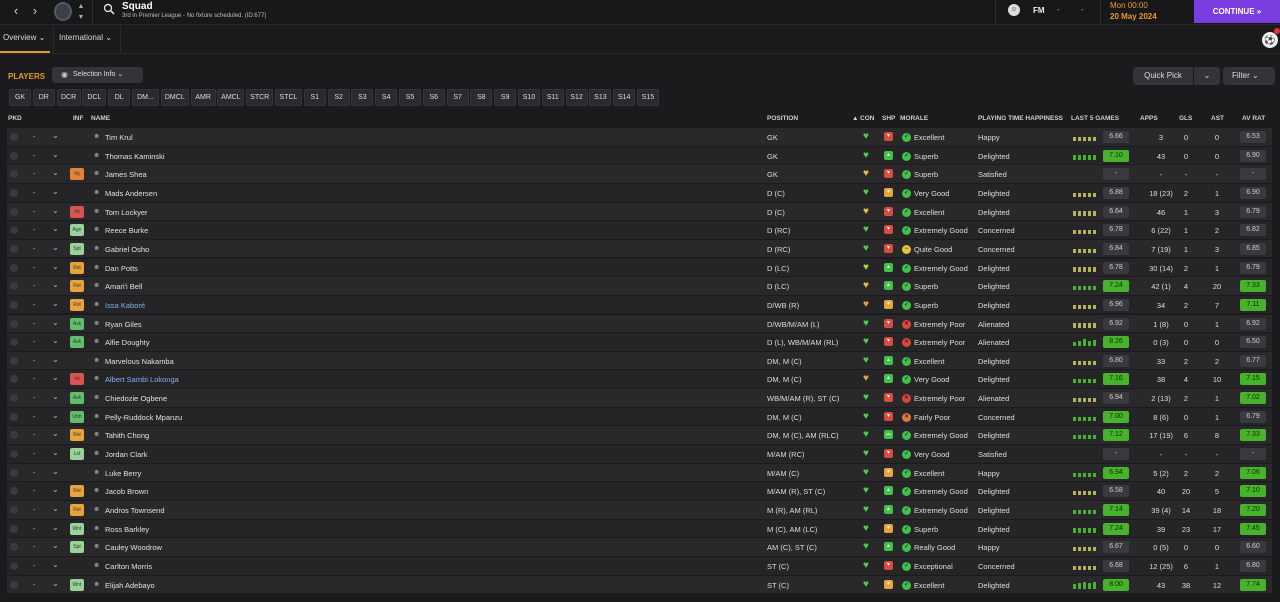  Describe the element at coordinates (77, 416) in the screenshot. I see `status-badge: Unh` at that location.